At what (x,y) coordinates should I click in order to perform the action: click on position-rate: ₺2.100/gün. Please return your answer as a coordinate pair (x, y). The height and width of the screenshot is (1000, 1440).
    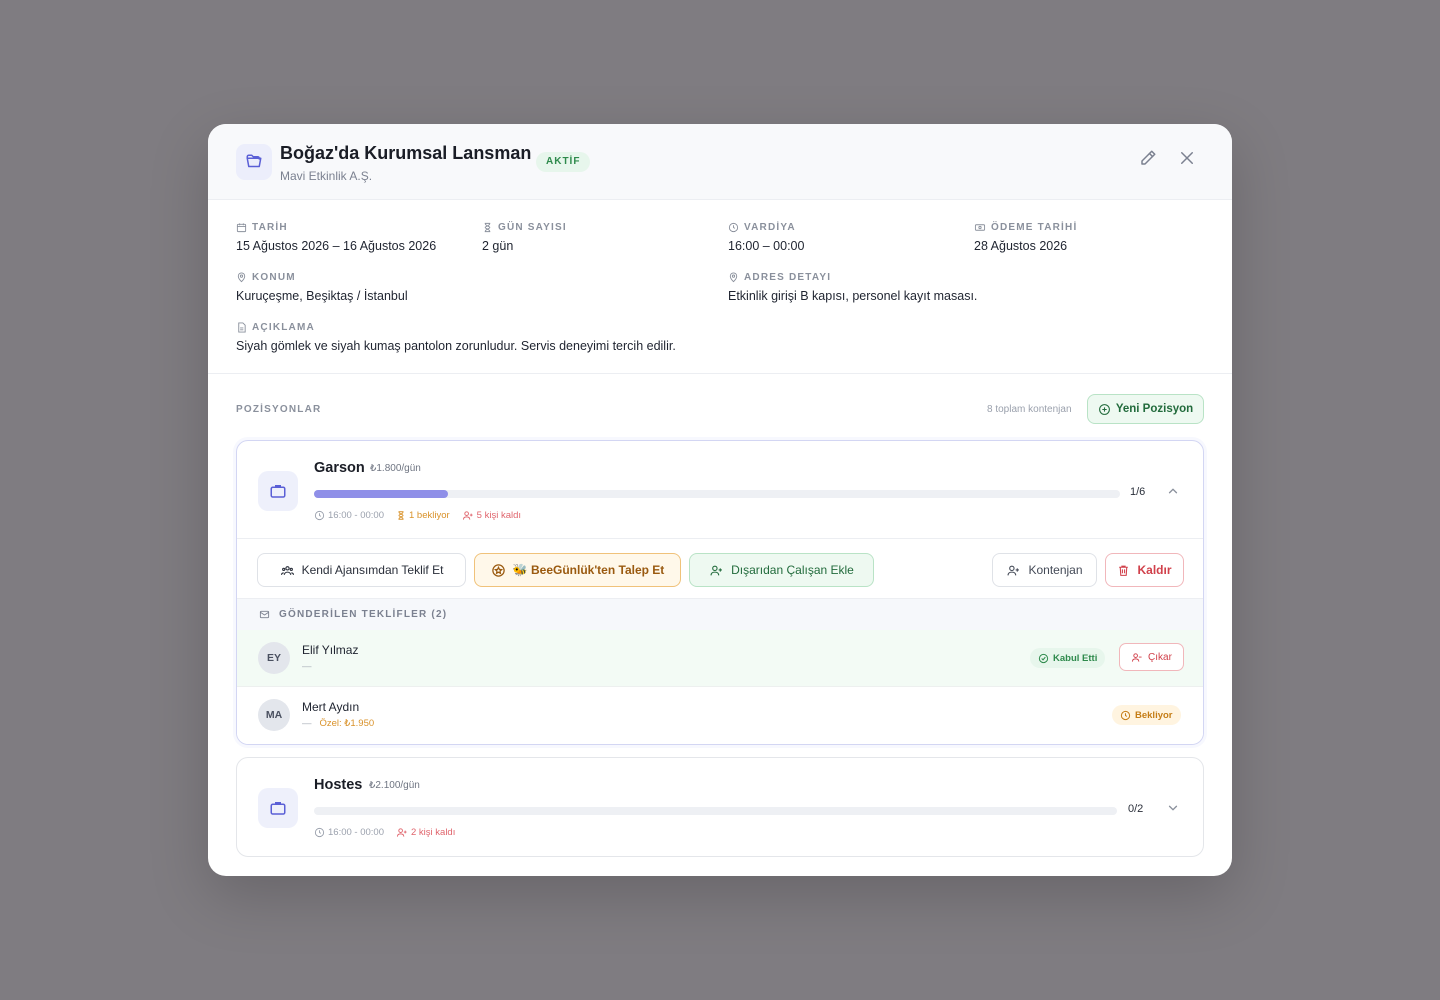
    Looking at the image, I should click on (394, 785).